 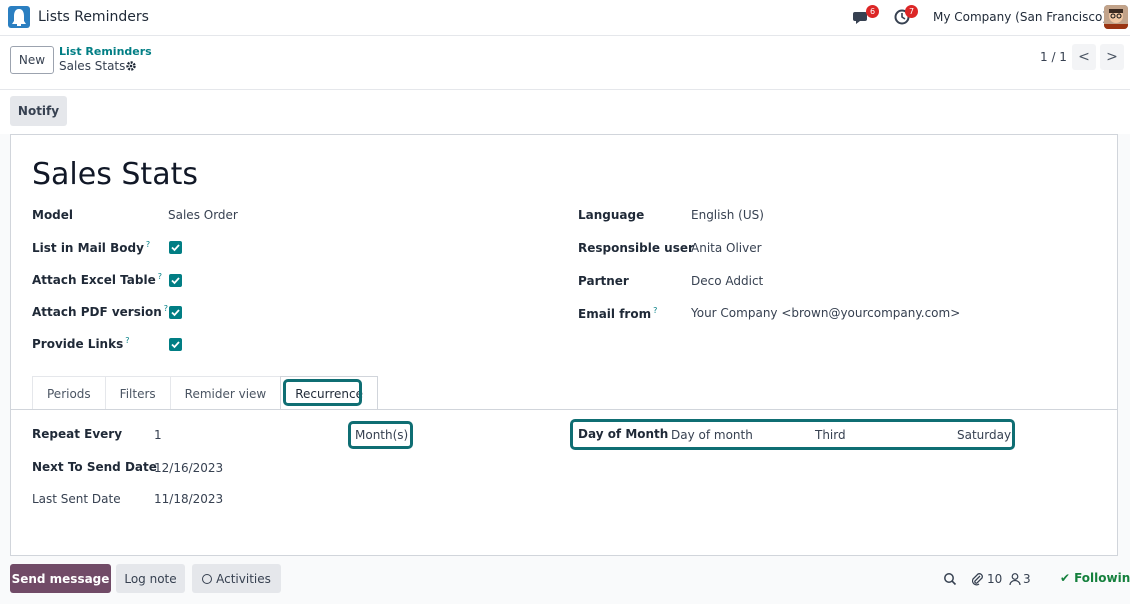 What do you see at coordinates (726, 248) in the screenshot?
I see `responsible-user-value: Anita Oliver` at bounding box center [726, 248].